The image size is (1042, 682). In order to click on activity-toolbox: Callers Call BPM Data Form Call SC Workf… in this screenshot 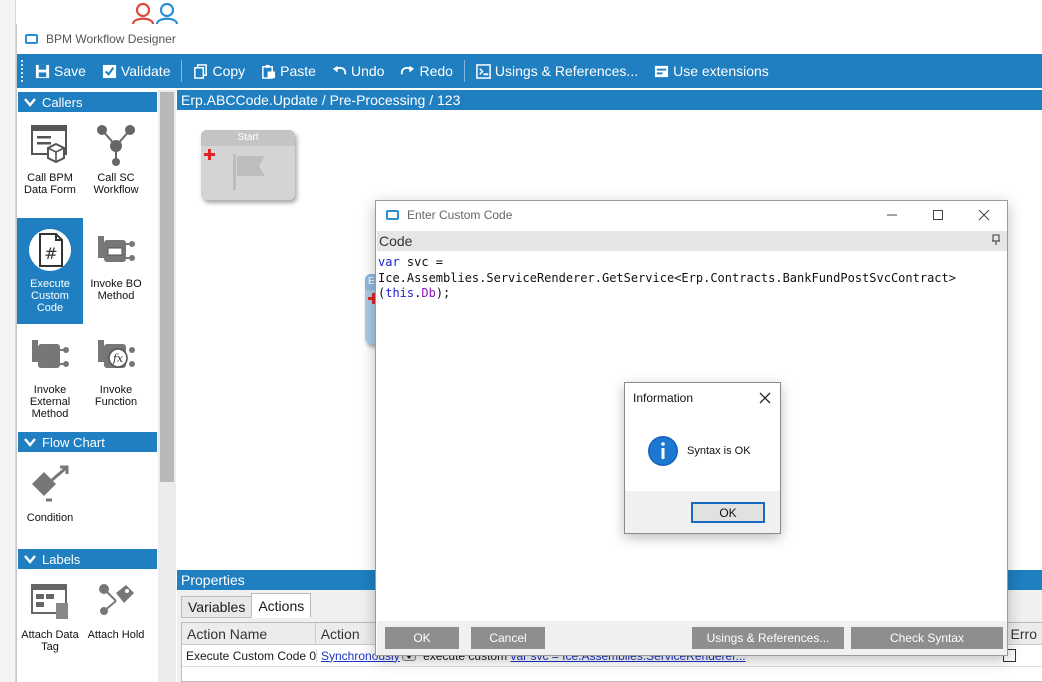, I will do `click(87, 386)`.